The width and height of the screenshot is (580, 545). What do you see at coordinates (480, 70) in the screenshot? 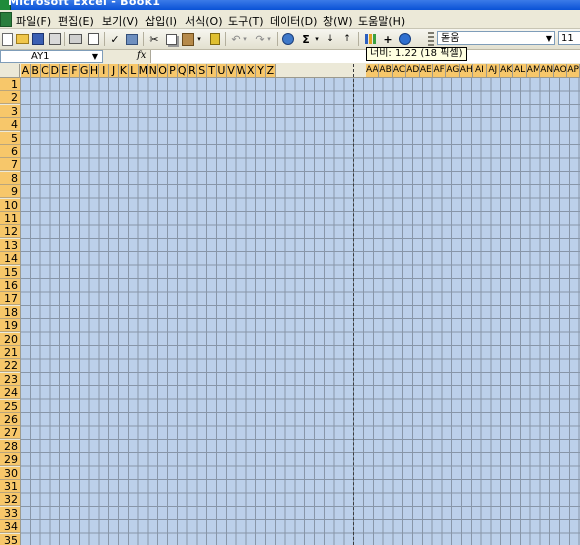
I see `column-header-ai: AI` at bounding box center [480, 70].